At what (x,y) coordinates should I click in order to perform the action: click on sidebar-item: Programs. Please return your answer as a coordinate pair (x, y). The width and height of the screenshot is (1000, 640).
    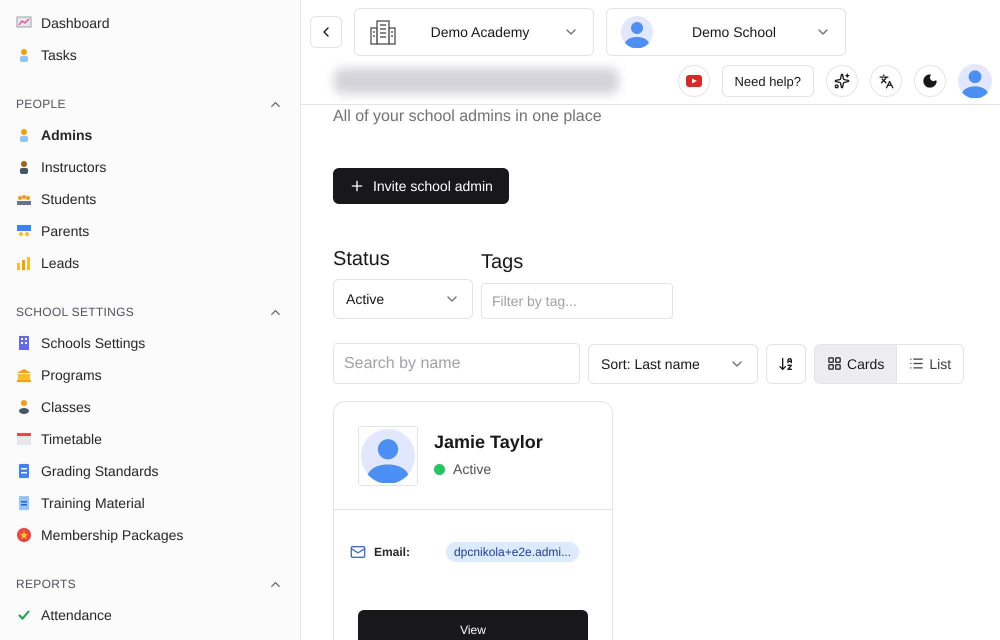
    Looking at the image, I should click on (150, 375).